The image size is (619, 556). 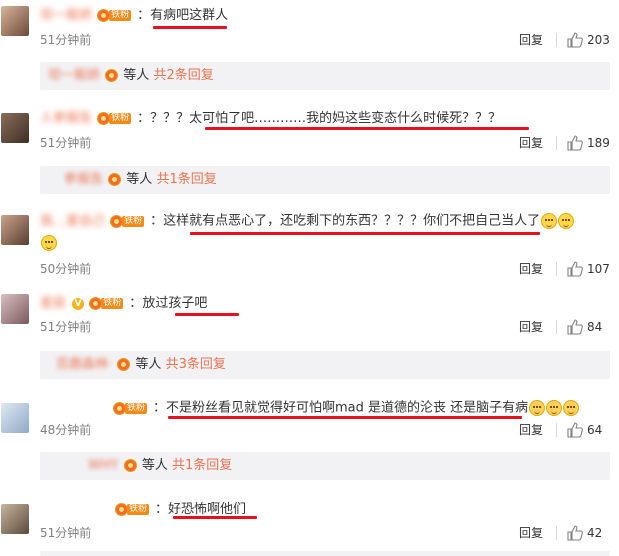 I want to click on like-button: 203, so click(x=593, y=40).